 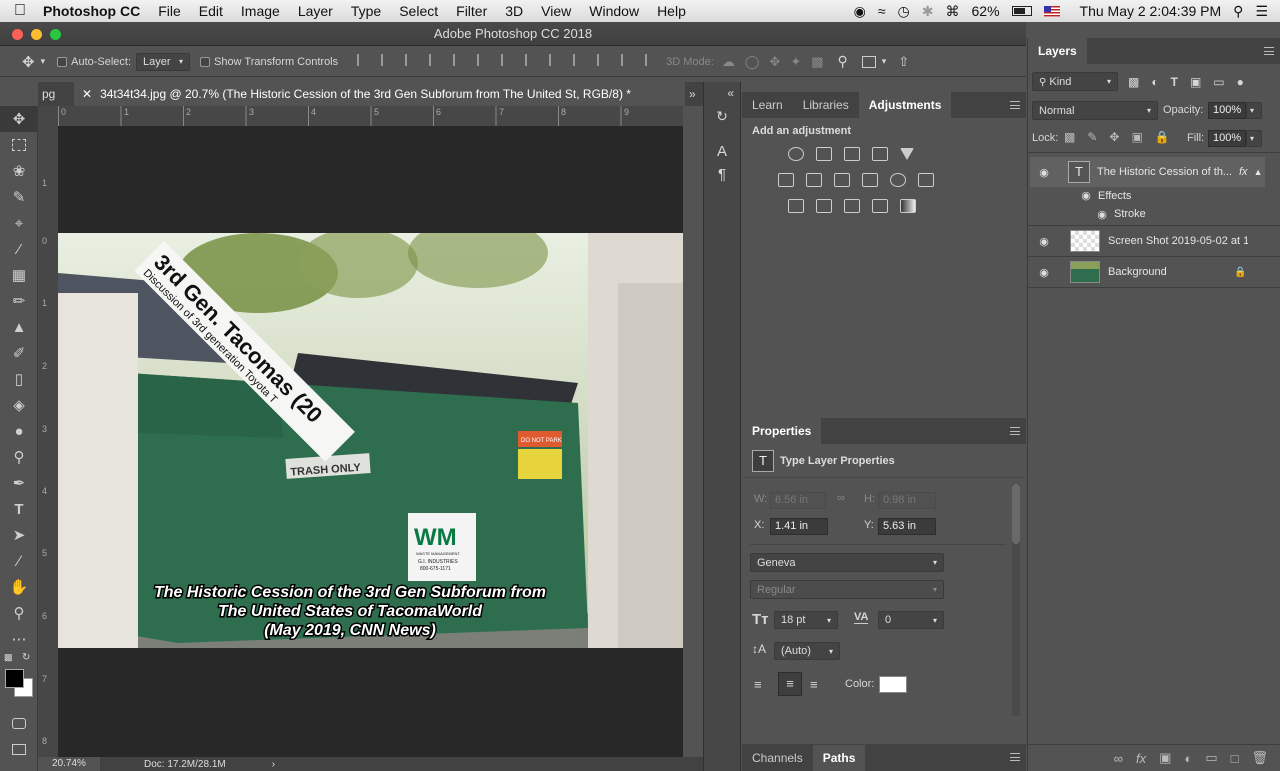 I want to click on new-layer-icon: □, so click(x=1235, y=758).